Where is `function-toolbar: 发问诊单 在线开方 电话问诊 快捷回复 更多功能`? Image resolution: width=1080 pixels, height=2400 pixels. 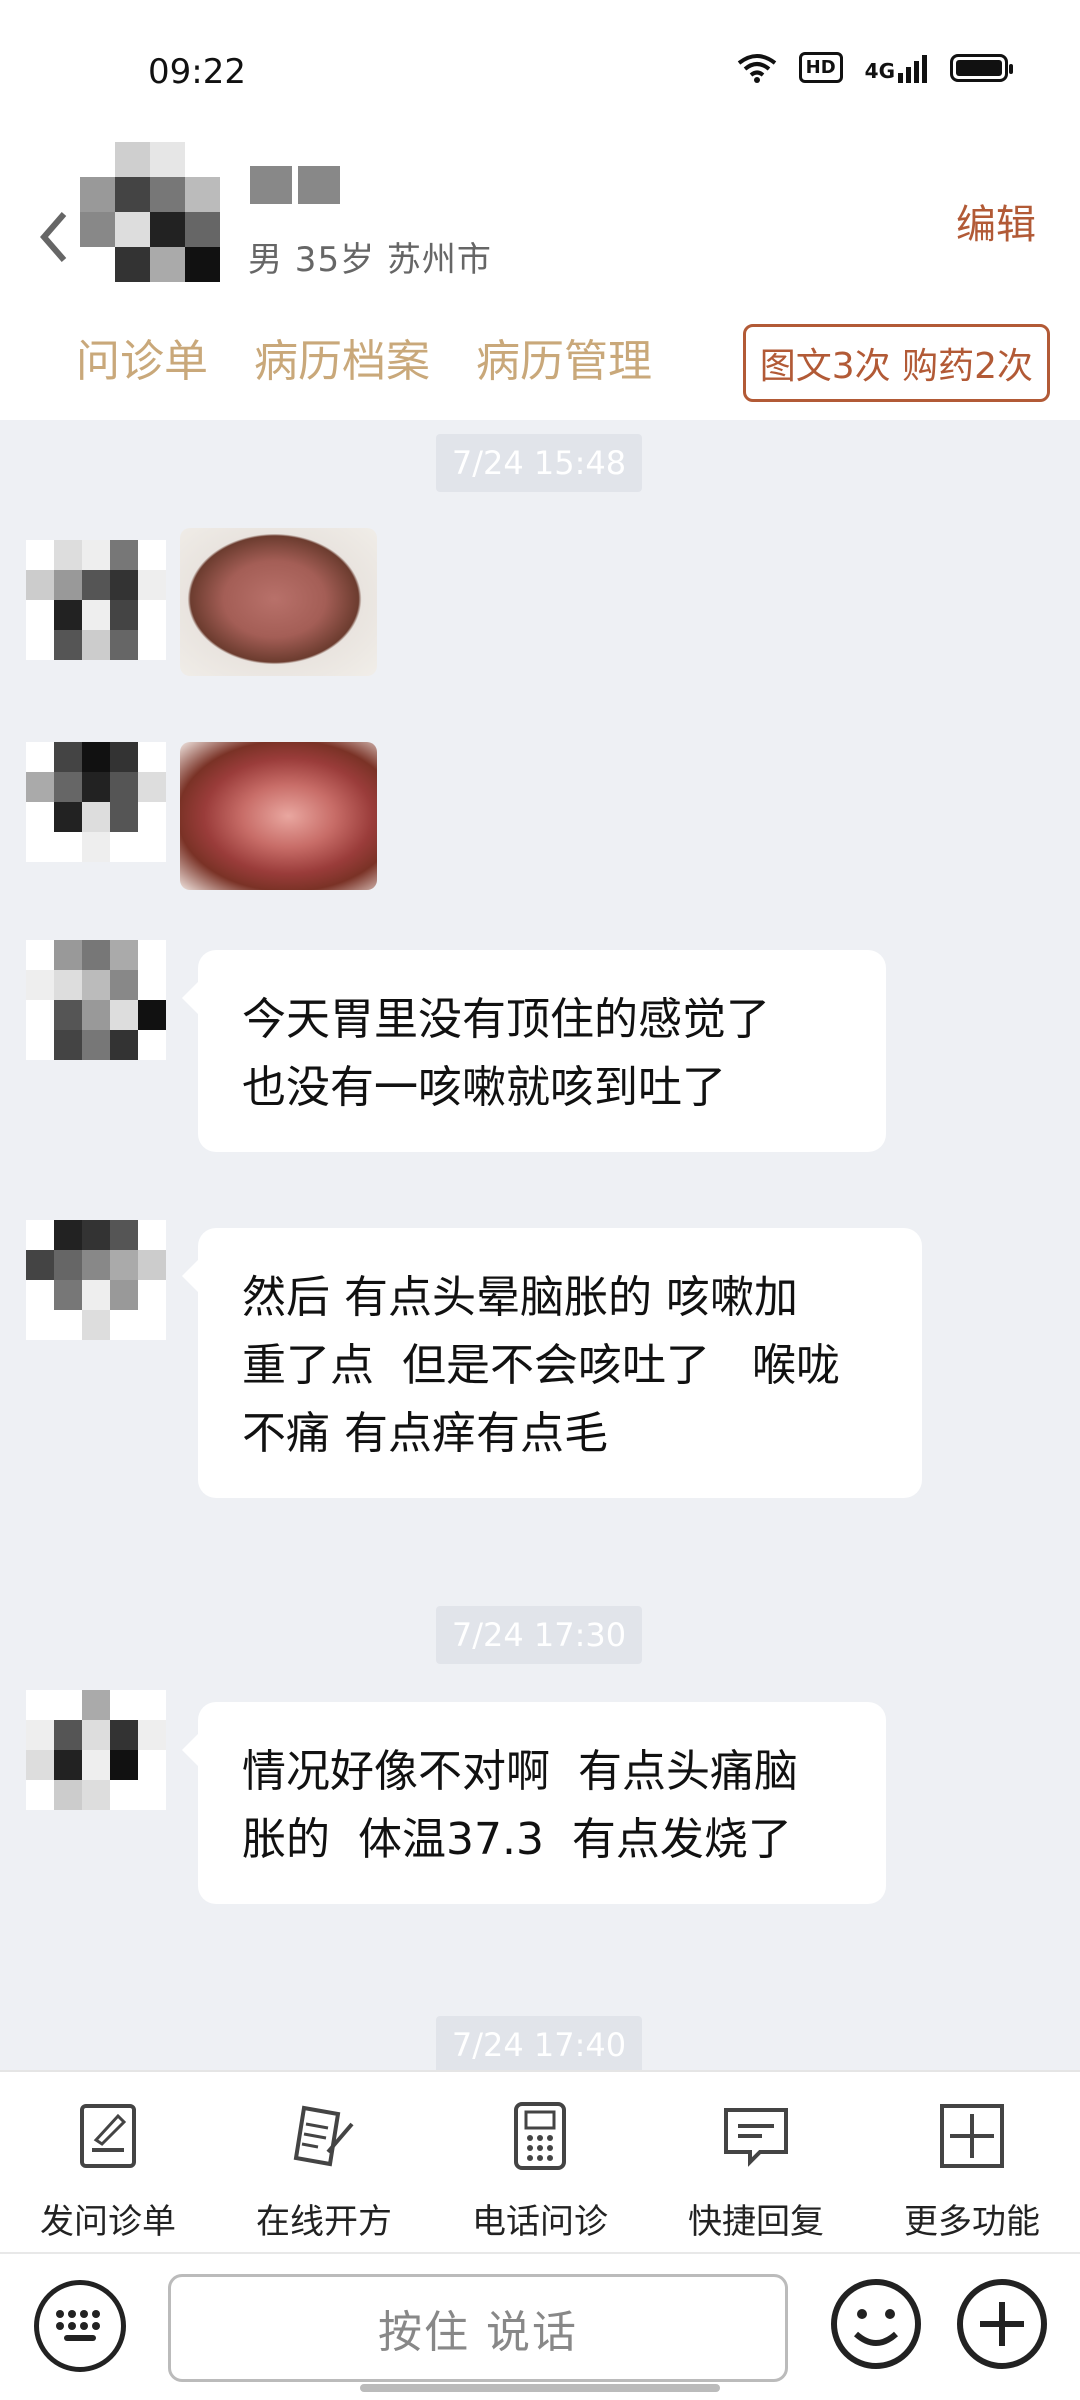
function-toolbar: 发问诊单 在线开方 电话问诊 快捷回复 更多功能 is located at coordinates (540, 2161).